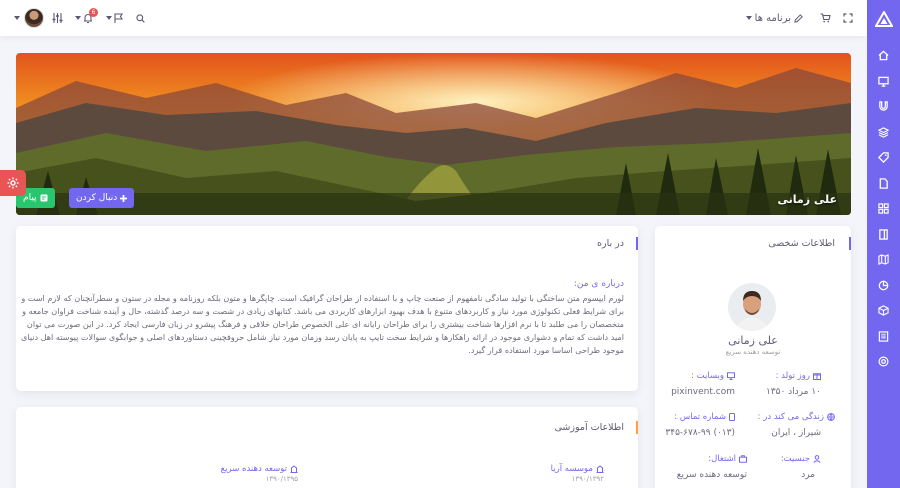  I want to click on sidebar-item-chart, so click(883, 286).